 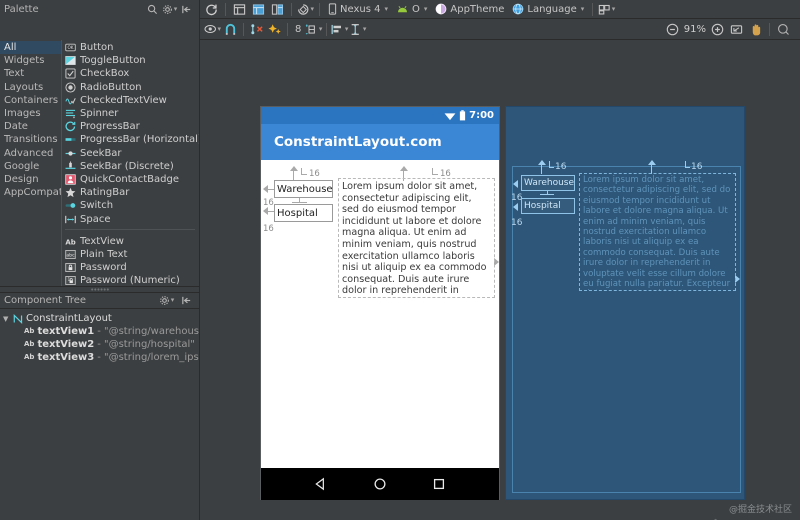 What do you see at coordinates (357, 29) in the screenshot?
I see `guidelines-icon: ▾` at bounding box center [357, 29].